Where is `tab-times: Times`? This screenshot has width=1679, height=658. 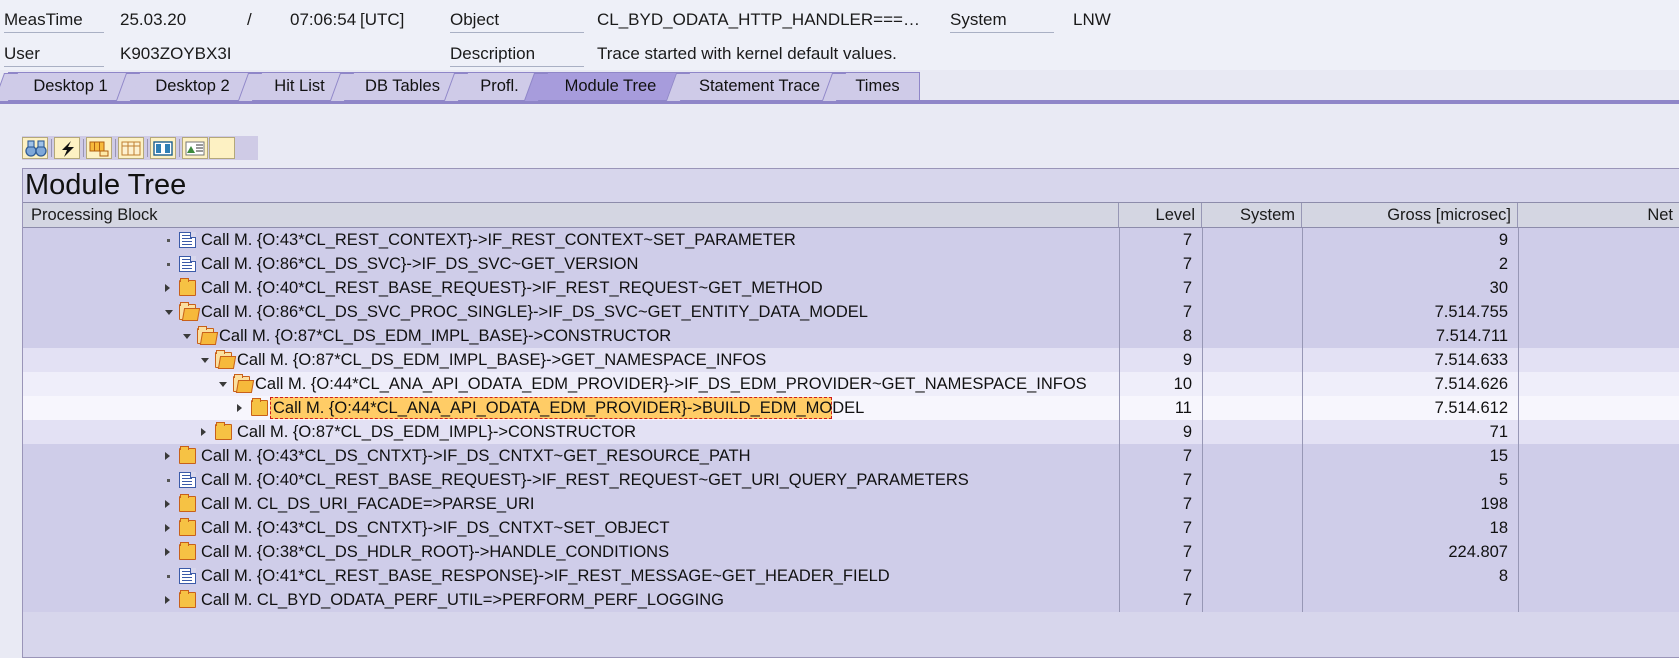 tab-times: Times is located at coordinates (870, 86).